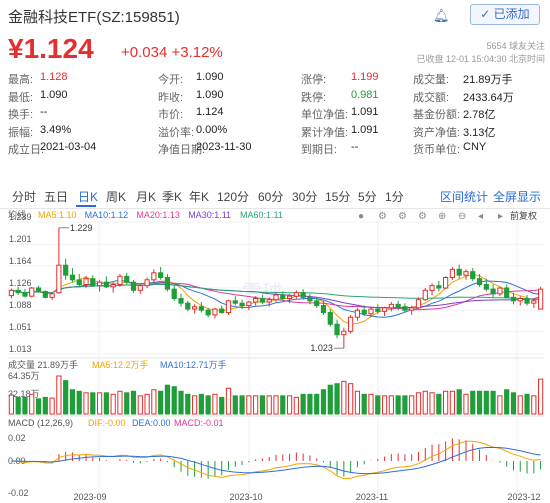 The height and width of the screenshot is (503, 550). What do you see at coordinates (441, 16) in the screenshot?
I see `bell-icon: 🔔︎` at bounding box center [441, 16].